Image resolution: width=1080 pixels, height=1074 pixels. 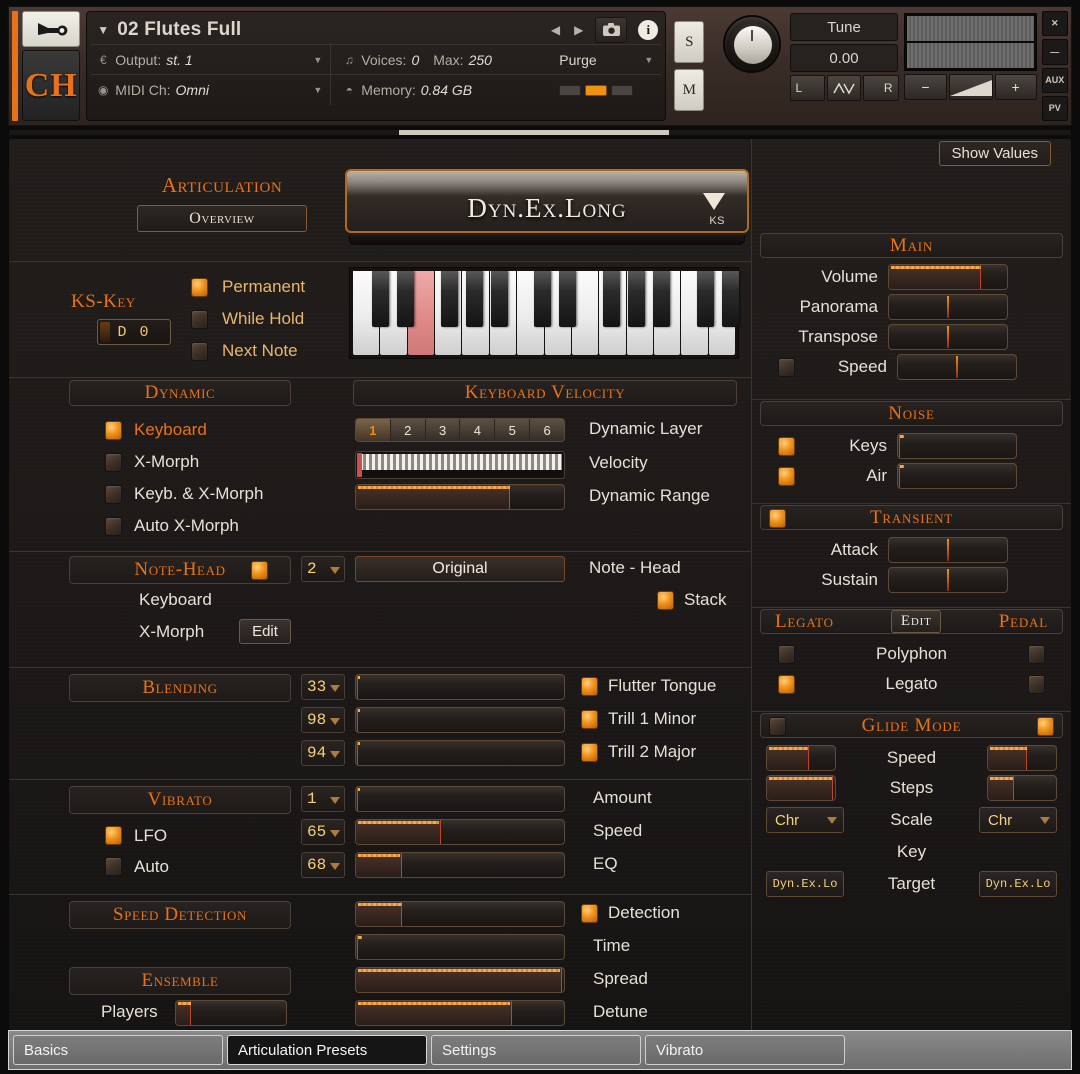 I want to click on output-selector: € Output: st. 1 ▼, so click(x=211, y=59).